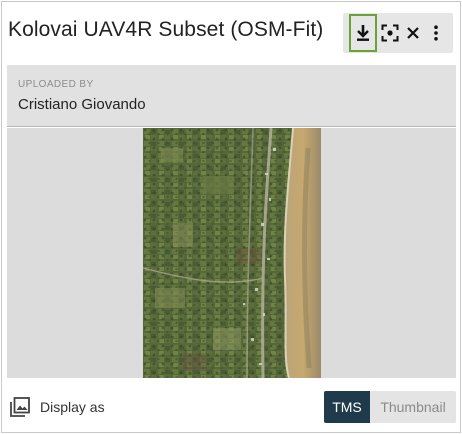  I want to click on image-gallery-icon, so click(20, 407).